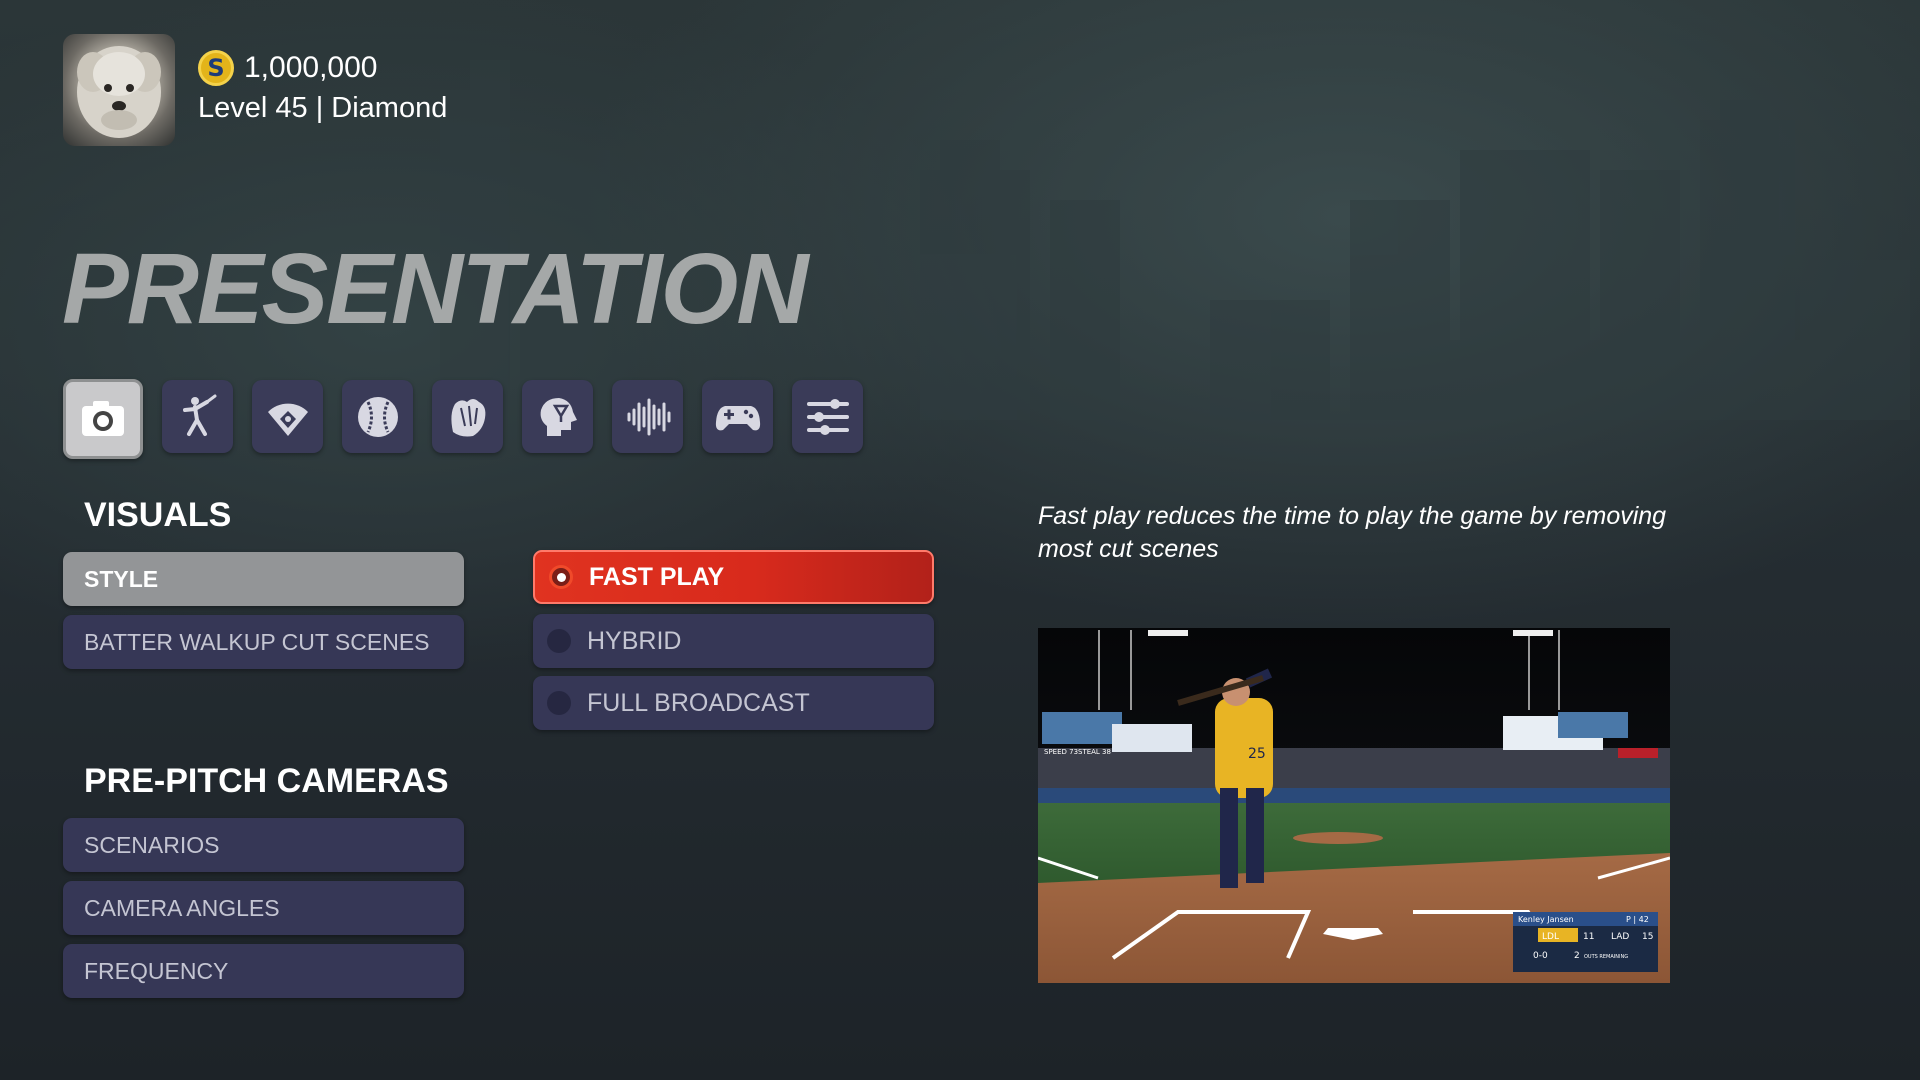 Image resolution: width=1920 pixels, height=1080 pixels. Describe the element at coordinates (263, 971) in the screenshot. I see `menu-item-frequency: FREQUENCY` at that location.